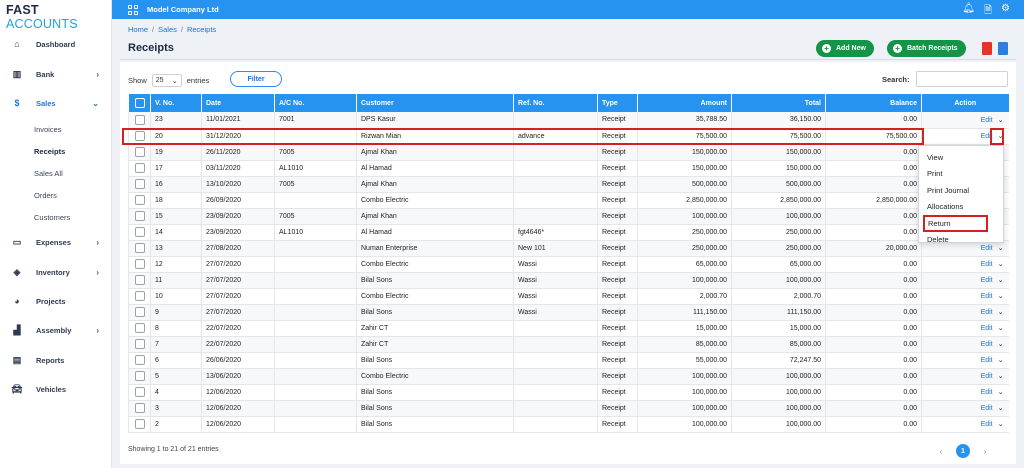  Describe the element at coordinates (201, 29) in the screenshot. I see `breadcrumb-receipts: Receipts` at that location.